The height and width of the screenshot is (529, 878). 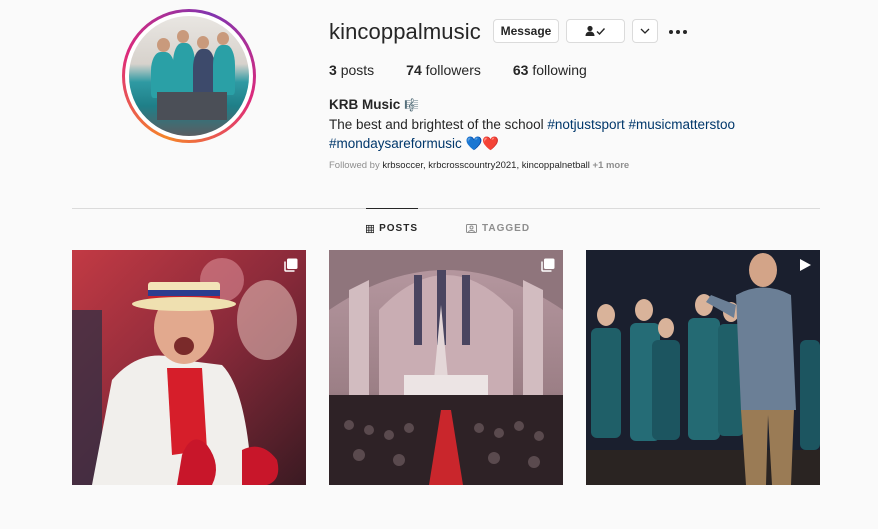 I want to click on hashtag-link: #notjustsport, so click(x=585, y=124).